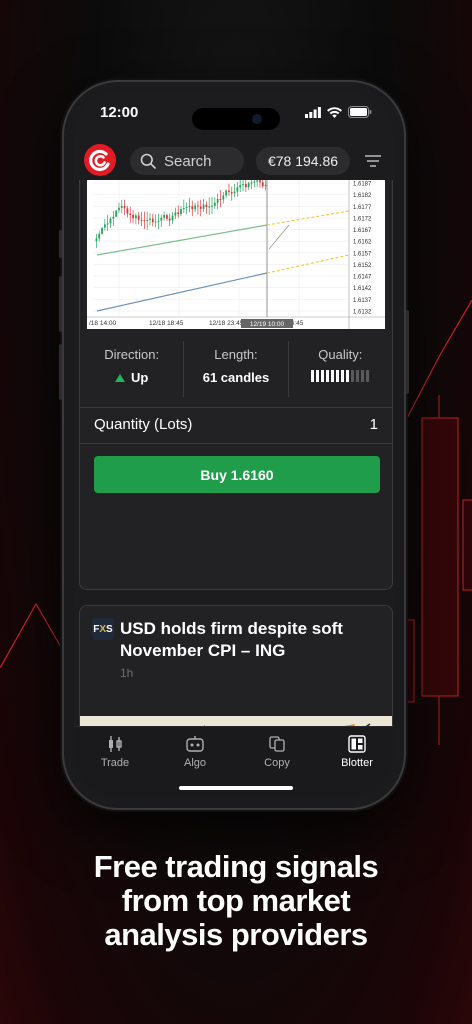  I want to click on home-indicator, so click(236, 788).